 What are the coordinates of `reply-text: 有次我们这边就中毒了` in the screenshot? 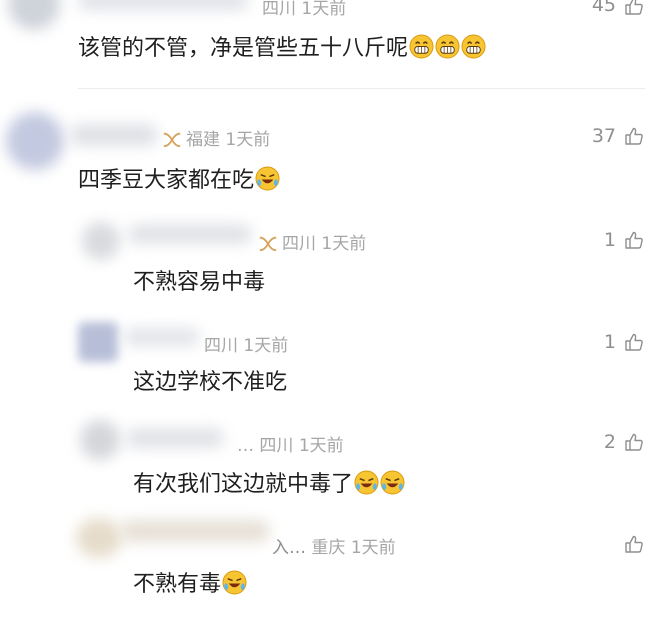 It's located at (269, 482).